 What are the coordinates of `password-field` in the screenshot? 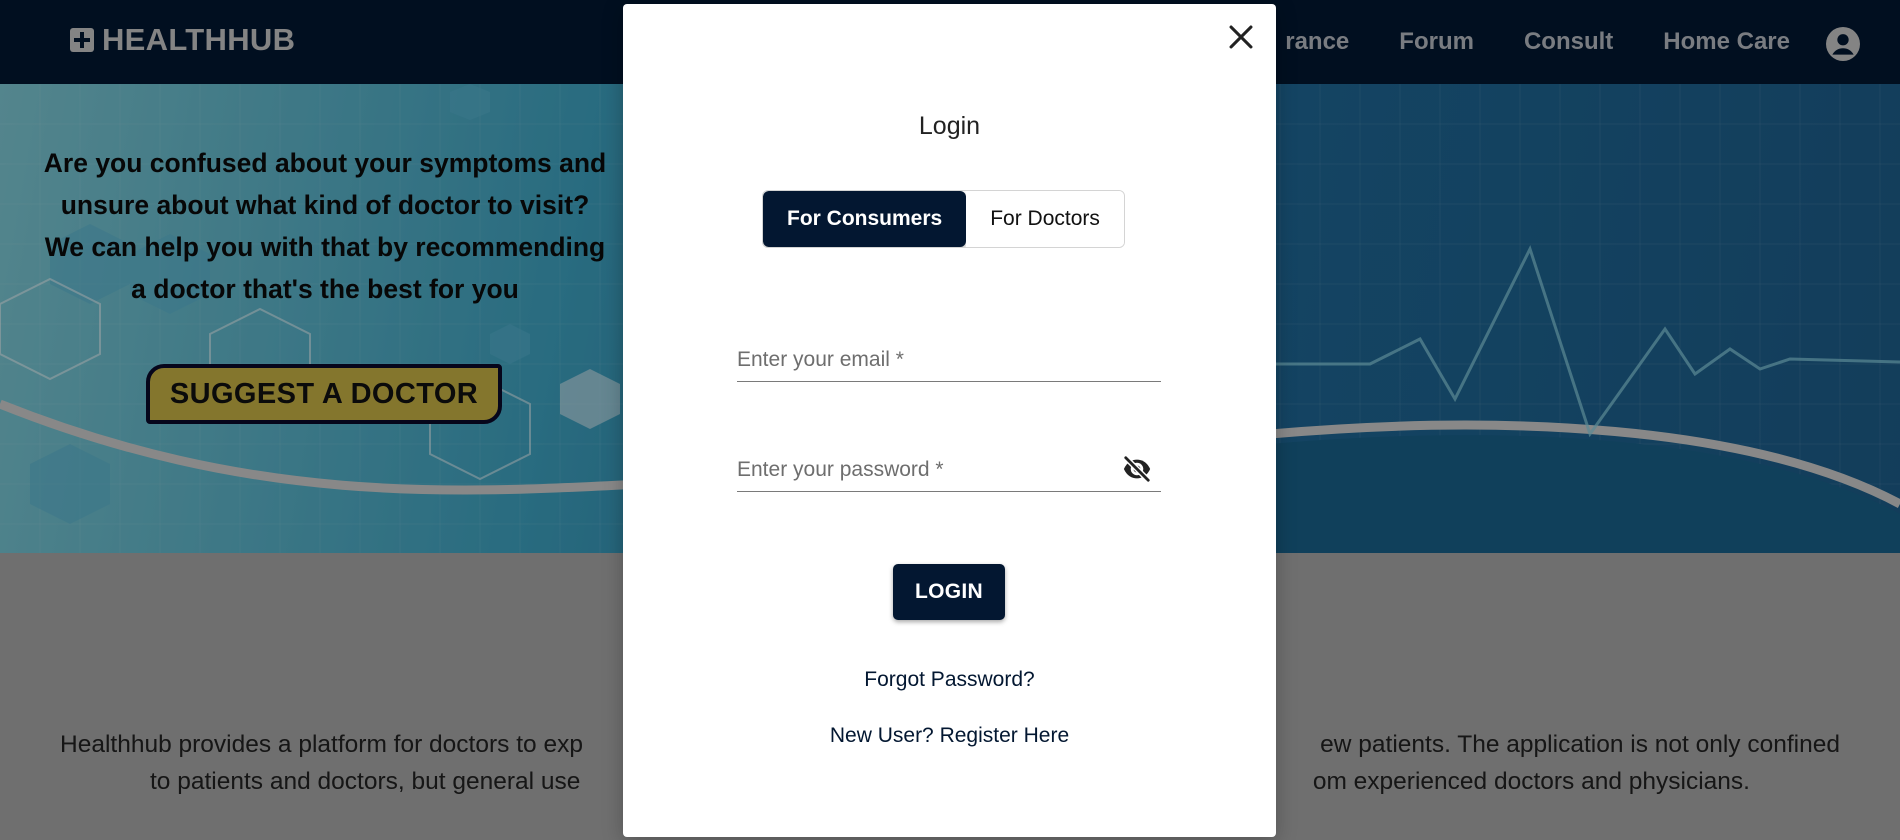 It's located at (949, 469).